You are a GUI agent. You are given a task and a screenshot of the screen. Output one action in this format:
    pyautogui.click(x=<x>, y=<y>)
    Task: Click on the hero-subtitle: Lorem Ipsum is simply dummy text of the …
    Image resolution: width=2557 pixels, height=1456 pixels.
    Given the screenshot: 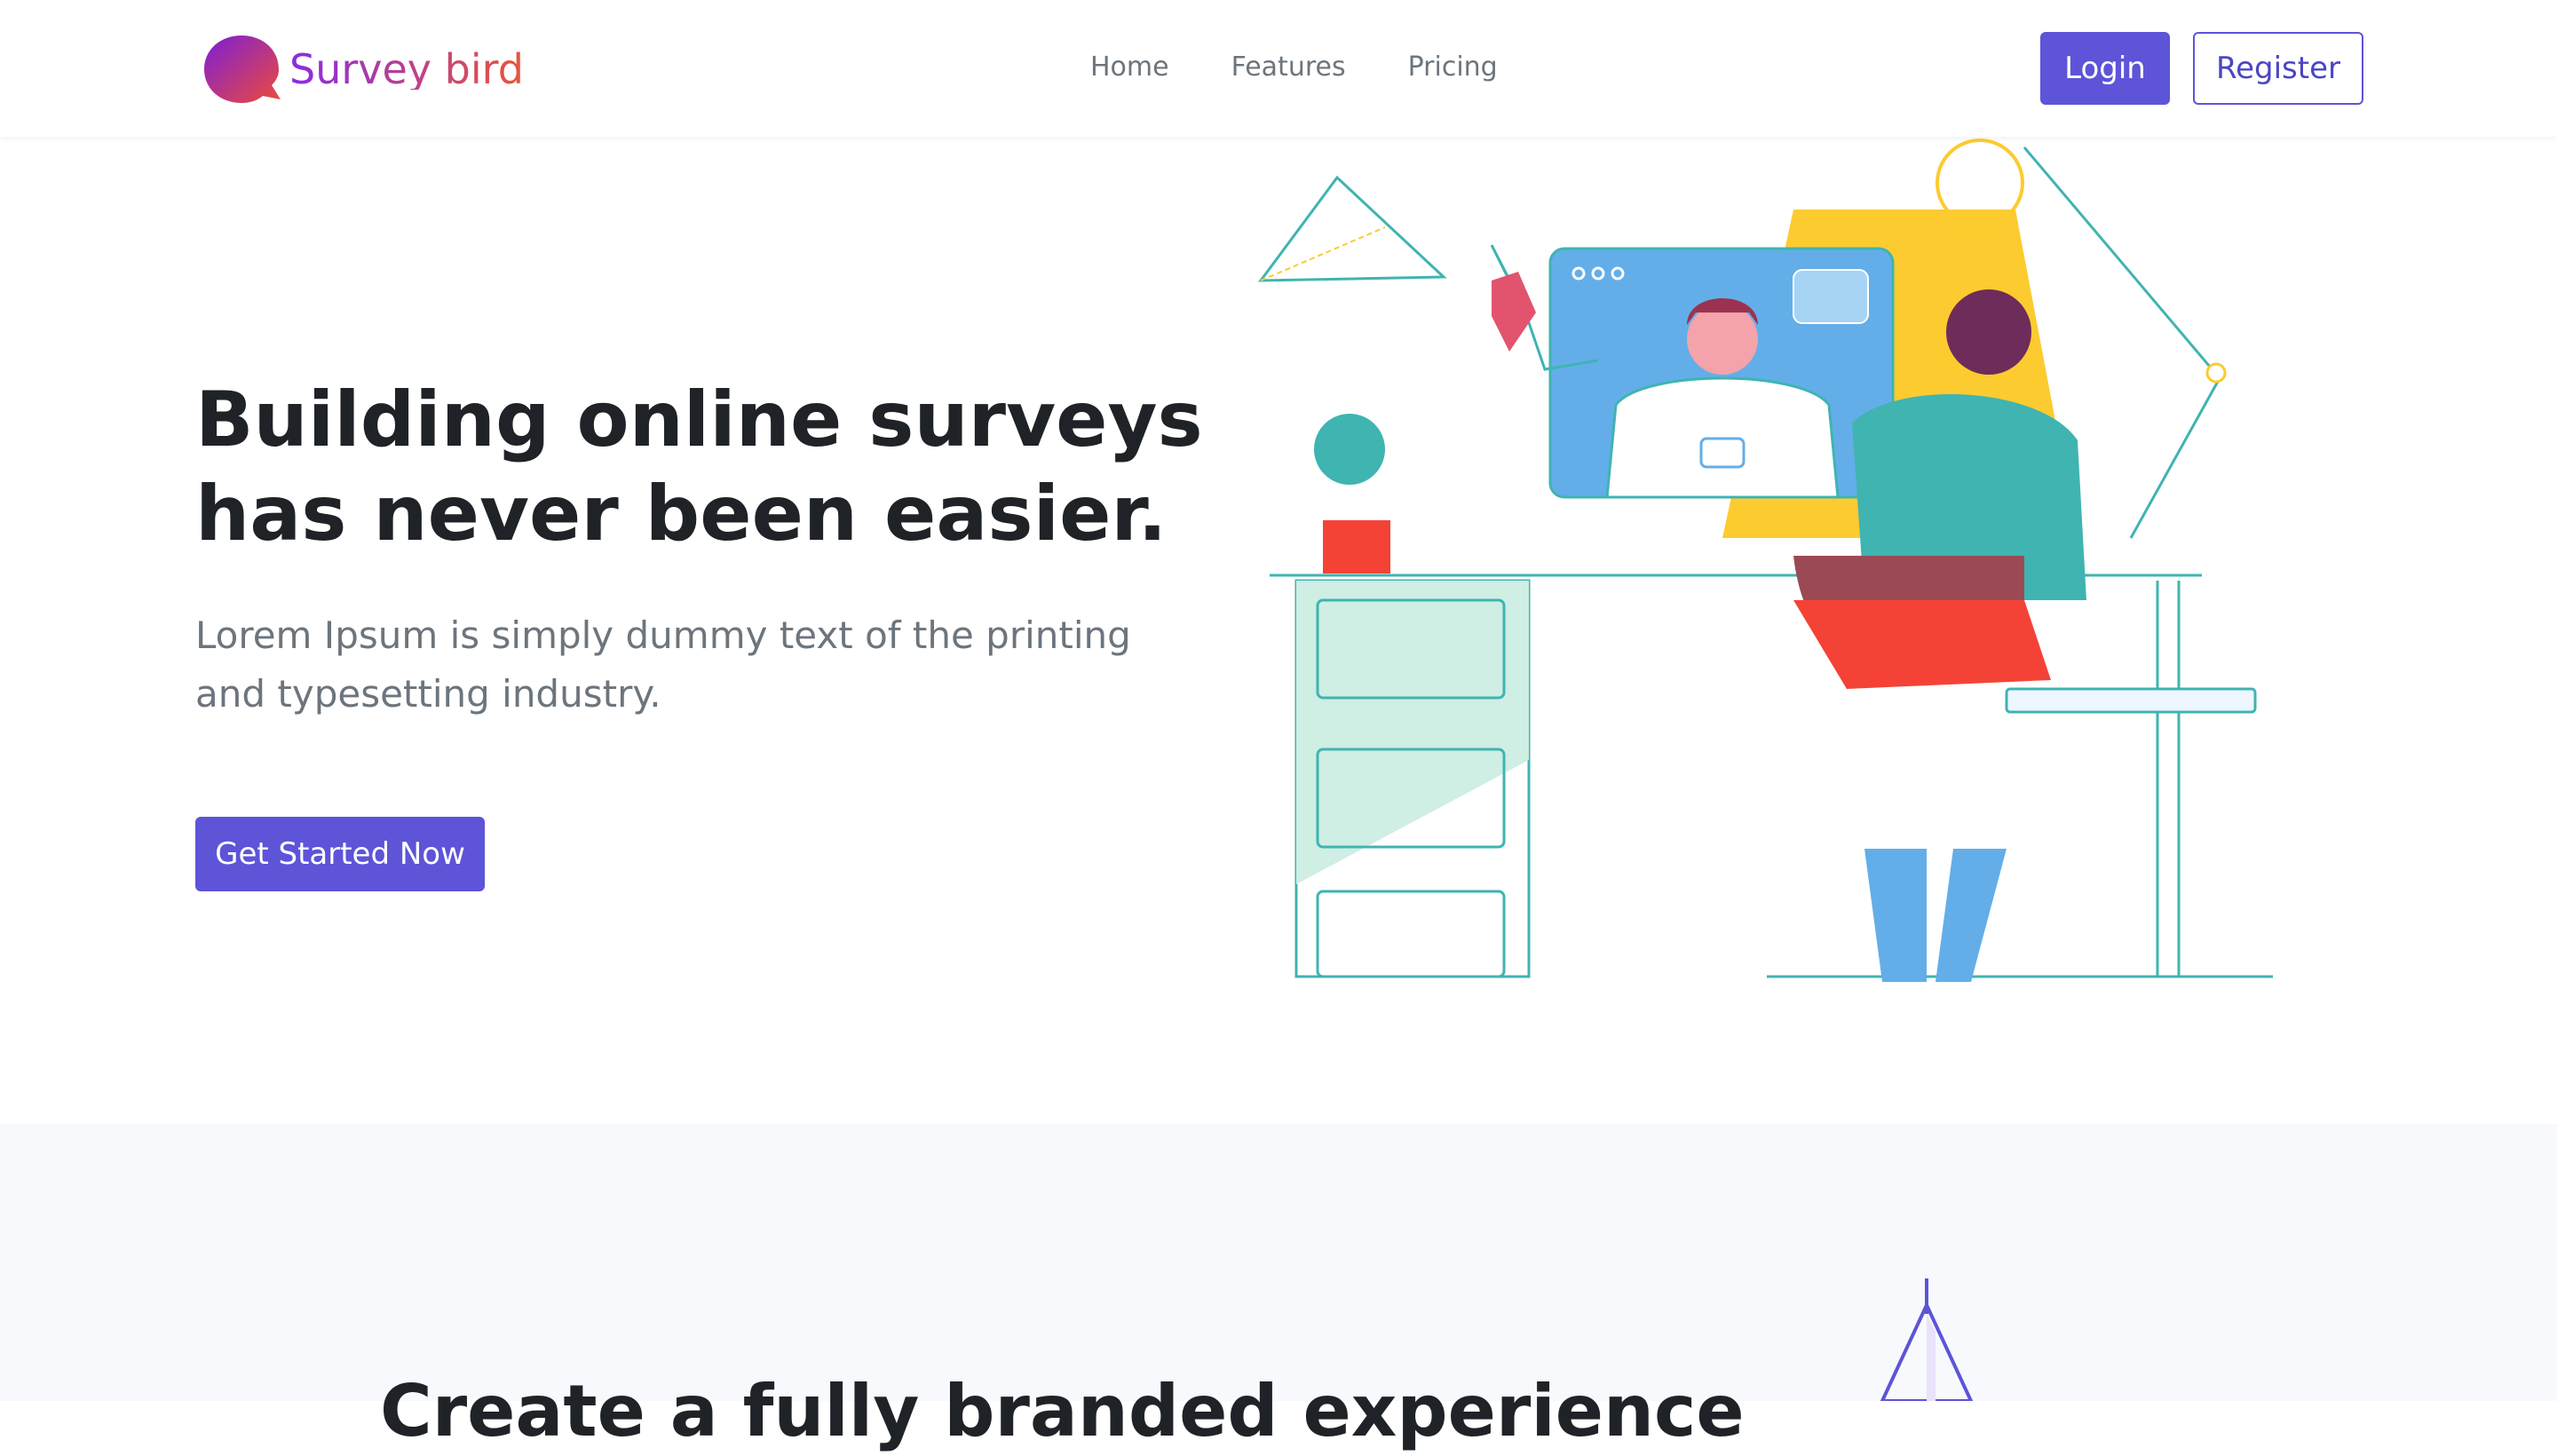 What is the action you would take?
    pyautogui.click(x=663, y=664)
    